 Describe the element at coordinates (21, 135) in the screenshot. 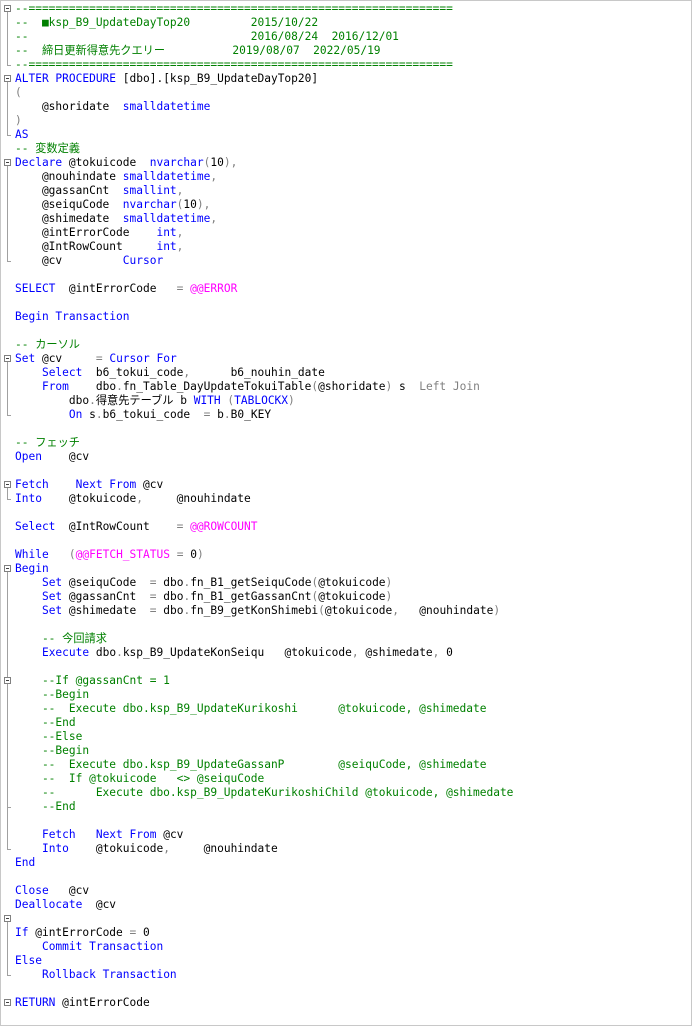

I see `code-line: AS` at that location.